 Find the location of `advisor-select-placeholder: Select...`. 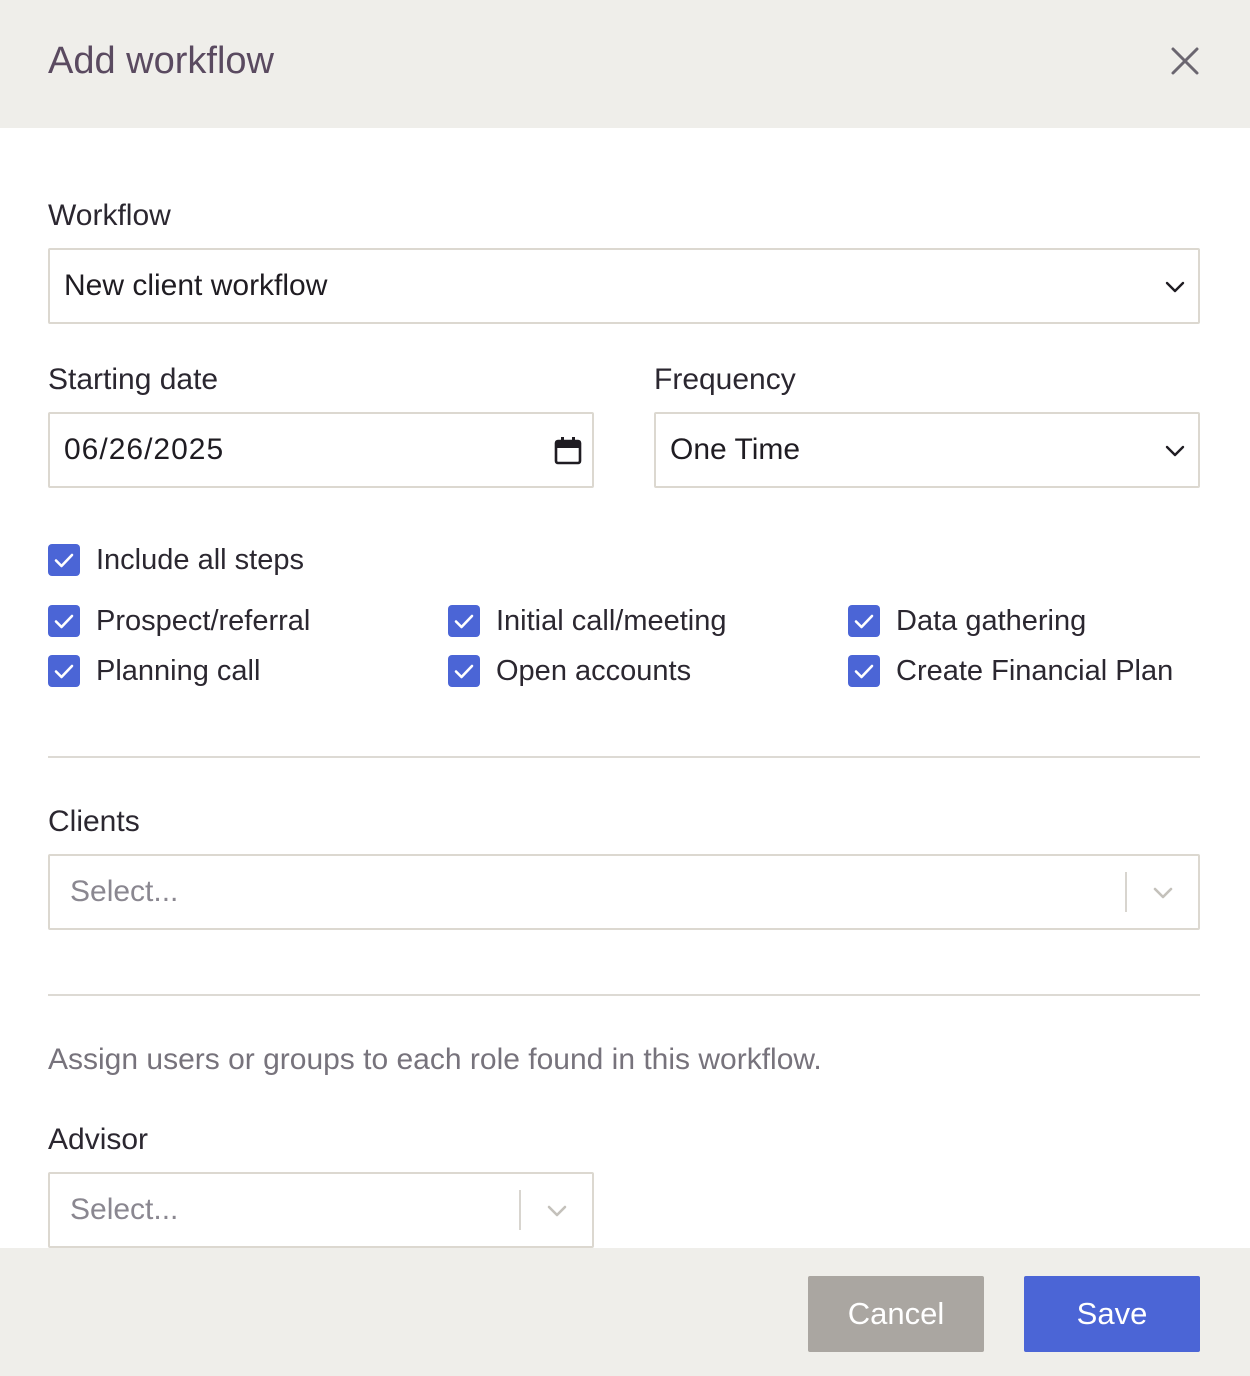

advisor-select-placeholder: Select... is located at coordinates (124, 1209).